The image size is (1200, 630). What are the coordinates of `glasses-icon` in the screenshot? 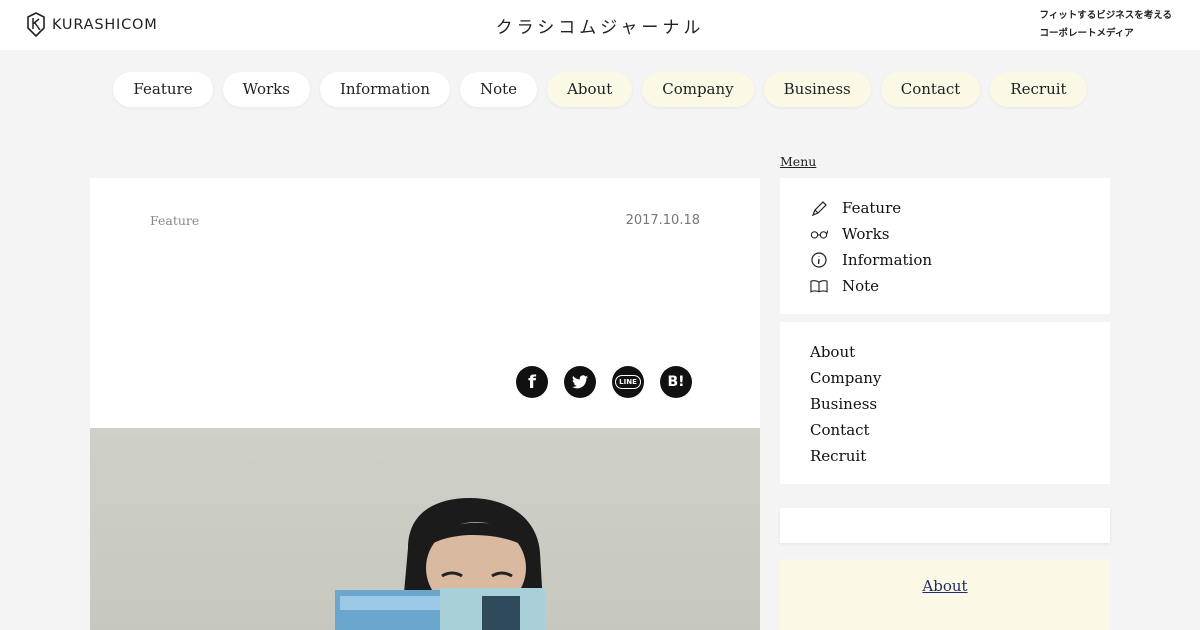 It's located at (819, 234).